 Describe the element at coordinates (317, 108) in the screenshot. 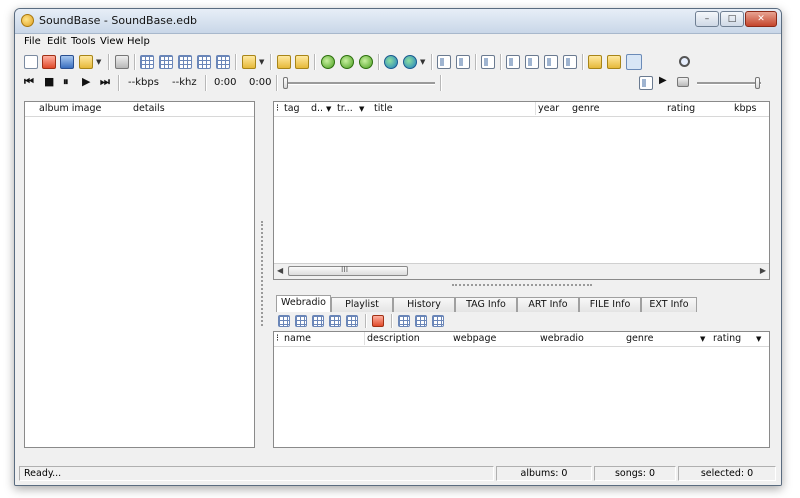

I see `column-disc: d..` at that location.